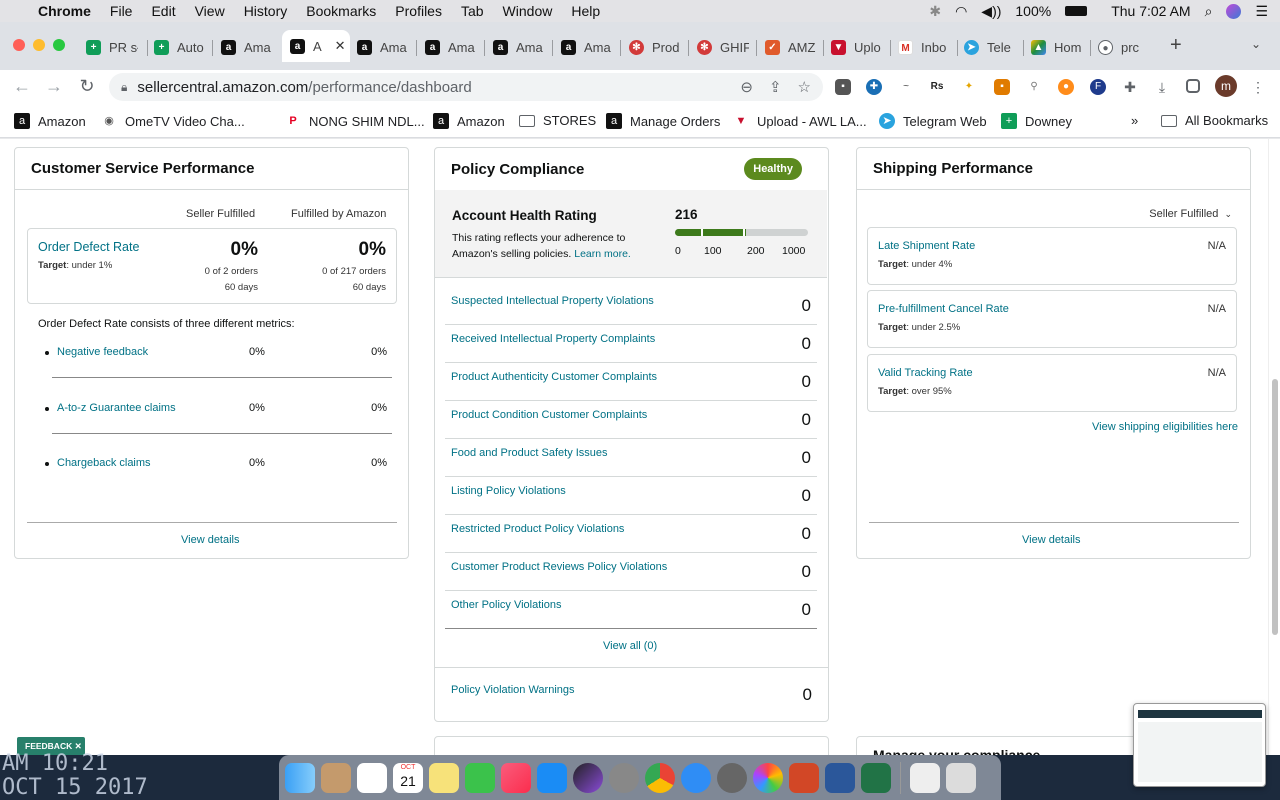 Image resolution: width=1280 pixels, height=800 pixels. What do you see at coordinates (372, 777) in the screenshot?
I see `reminders-icon` at bounding box center [372, 777].